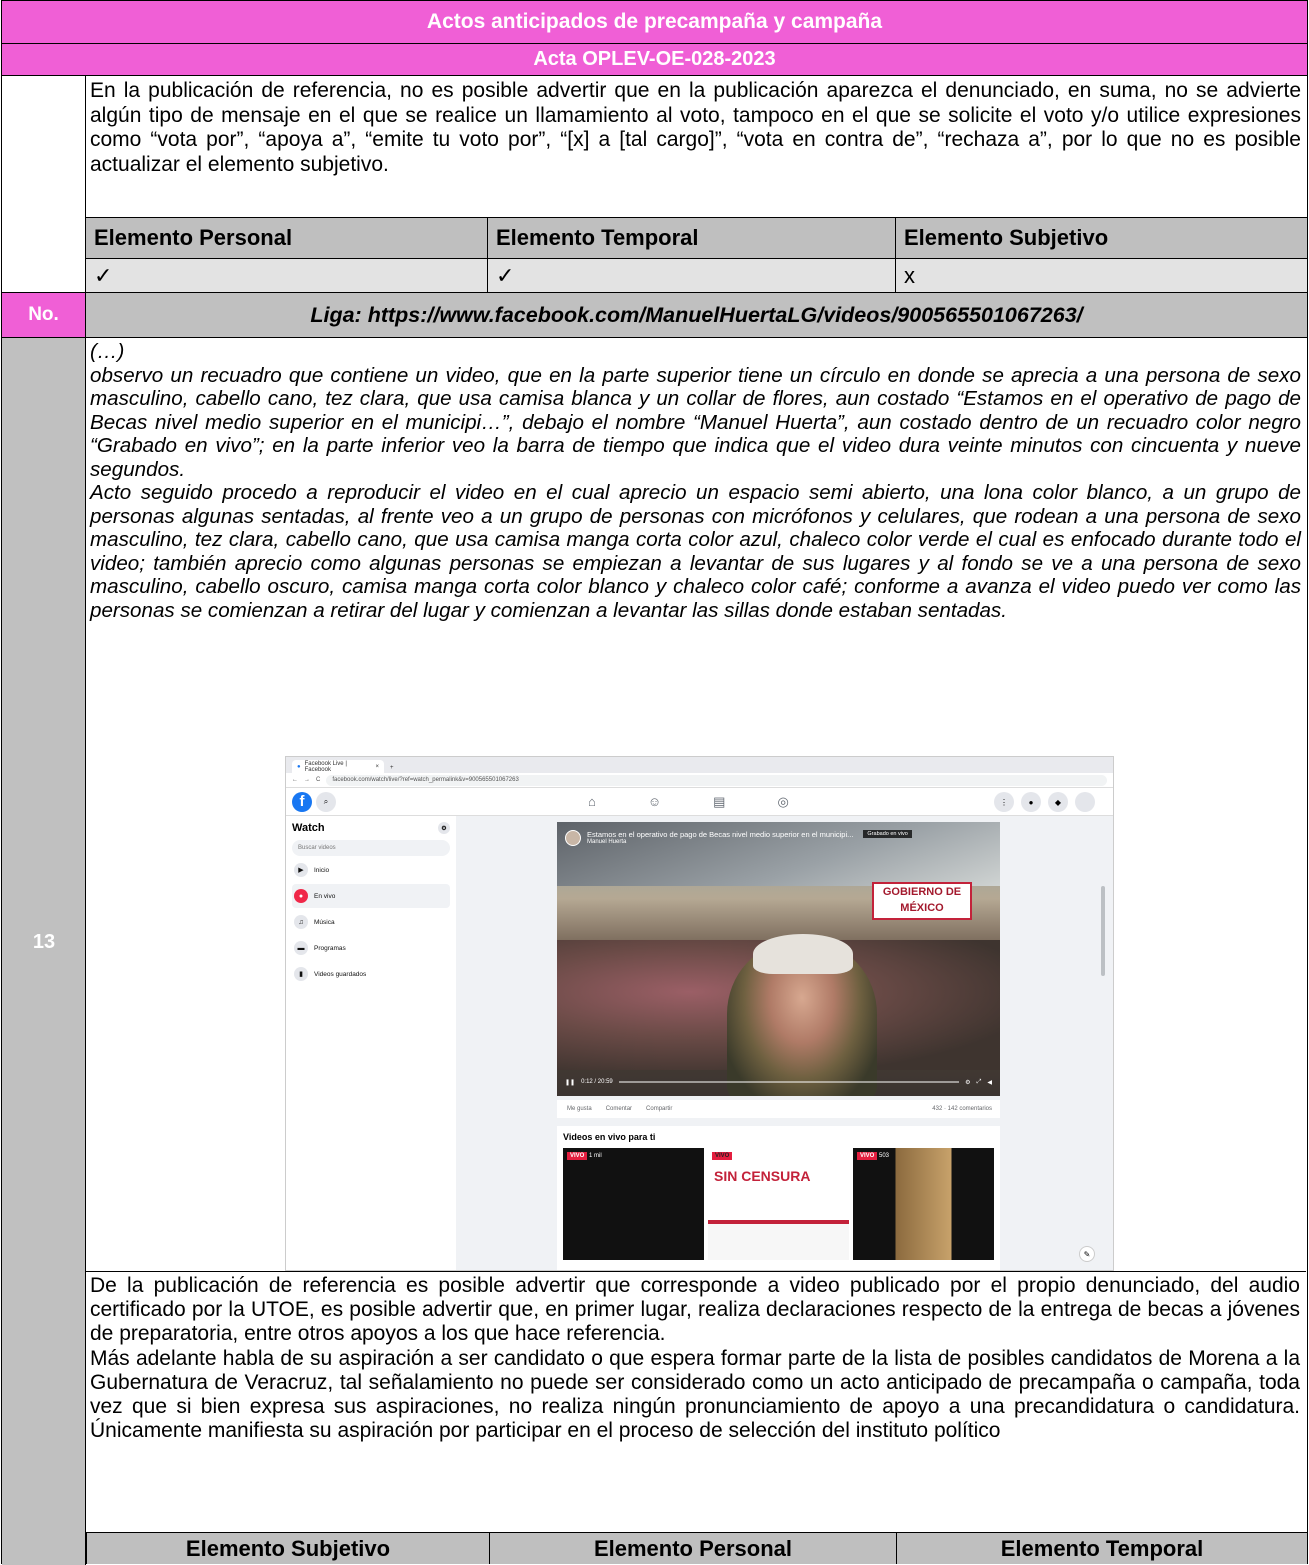  I want to click on value-elemento-personal: ✓, so click(287, 275).